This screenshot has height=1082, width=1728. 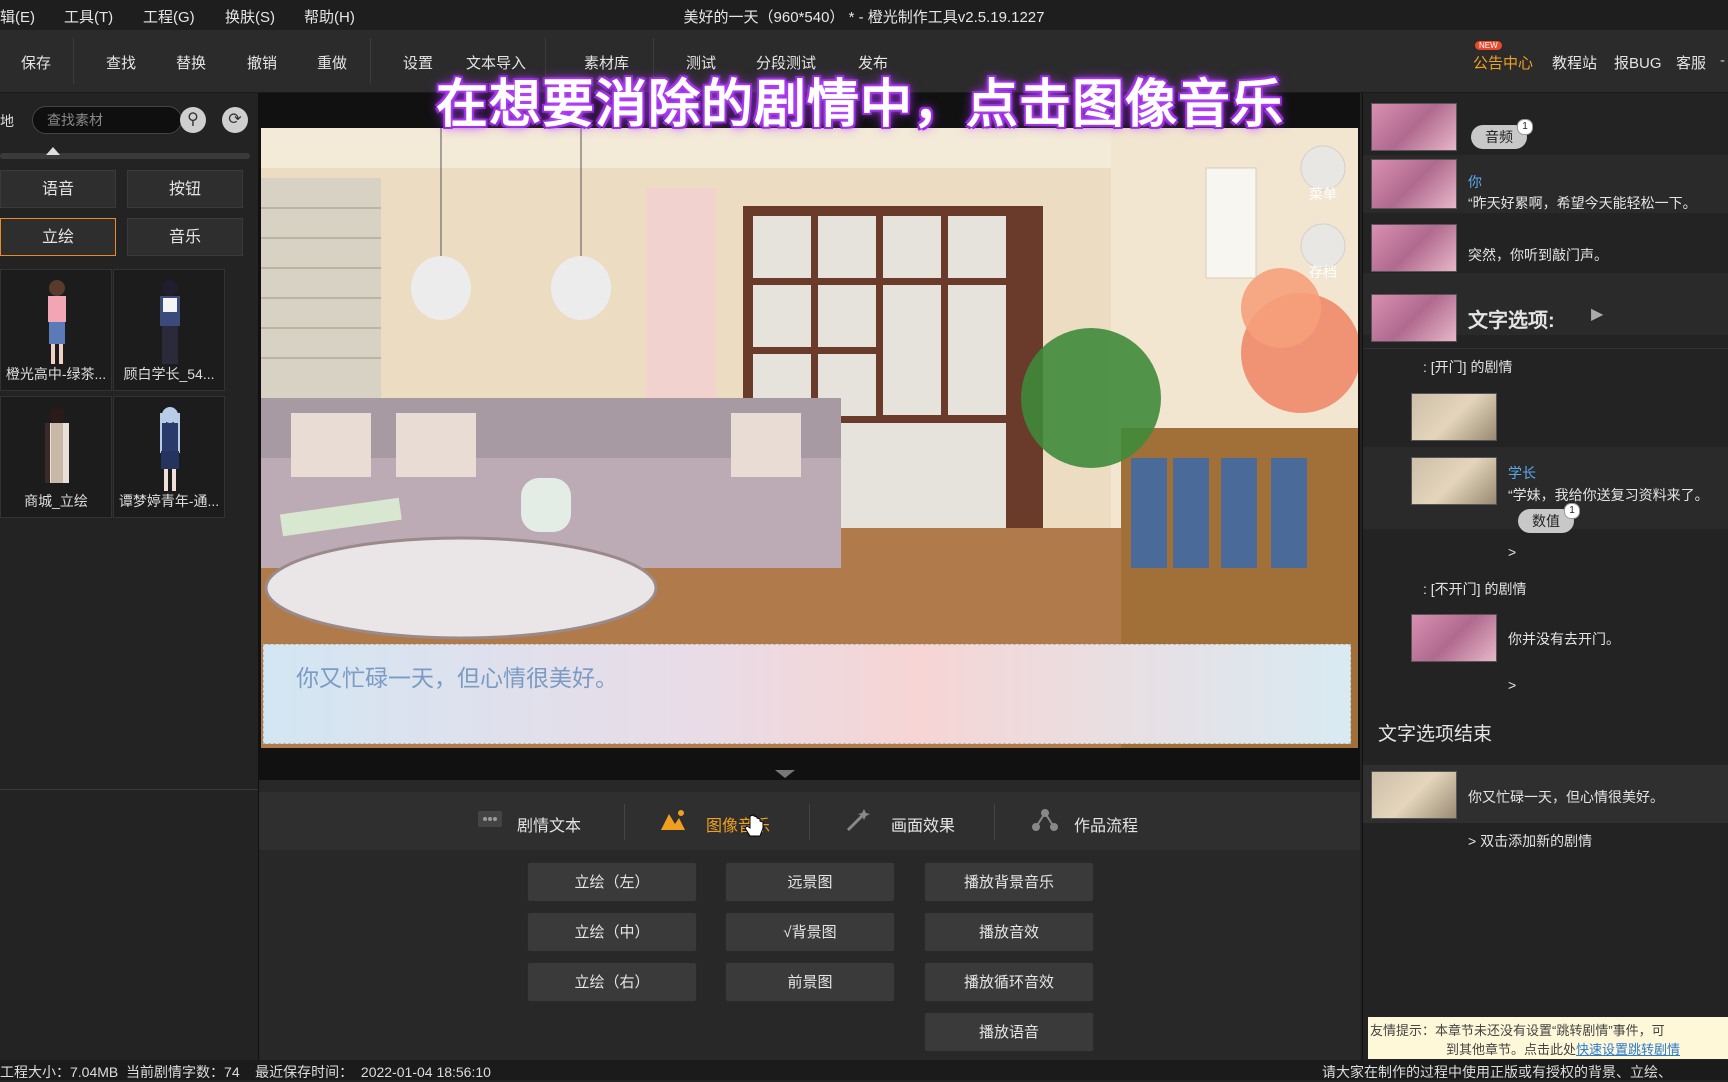 What do you see at coordinates (1488, 45) in the screenshot?
I see `new-badge: NEW` at bounding box center [1488, 45].